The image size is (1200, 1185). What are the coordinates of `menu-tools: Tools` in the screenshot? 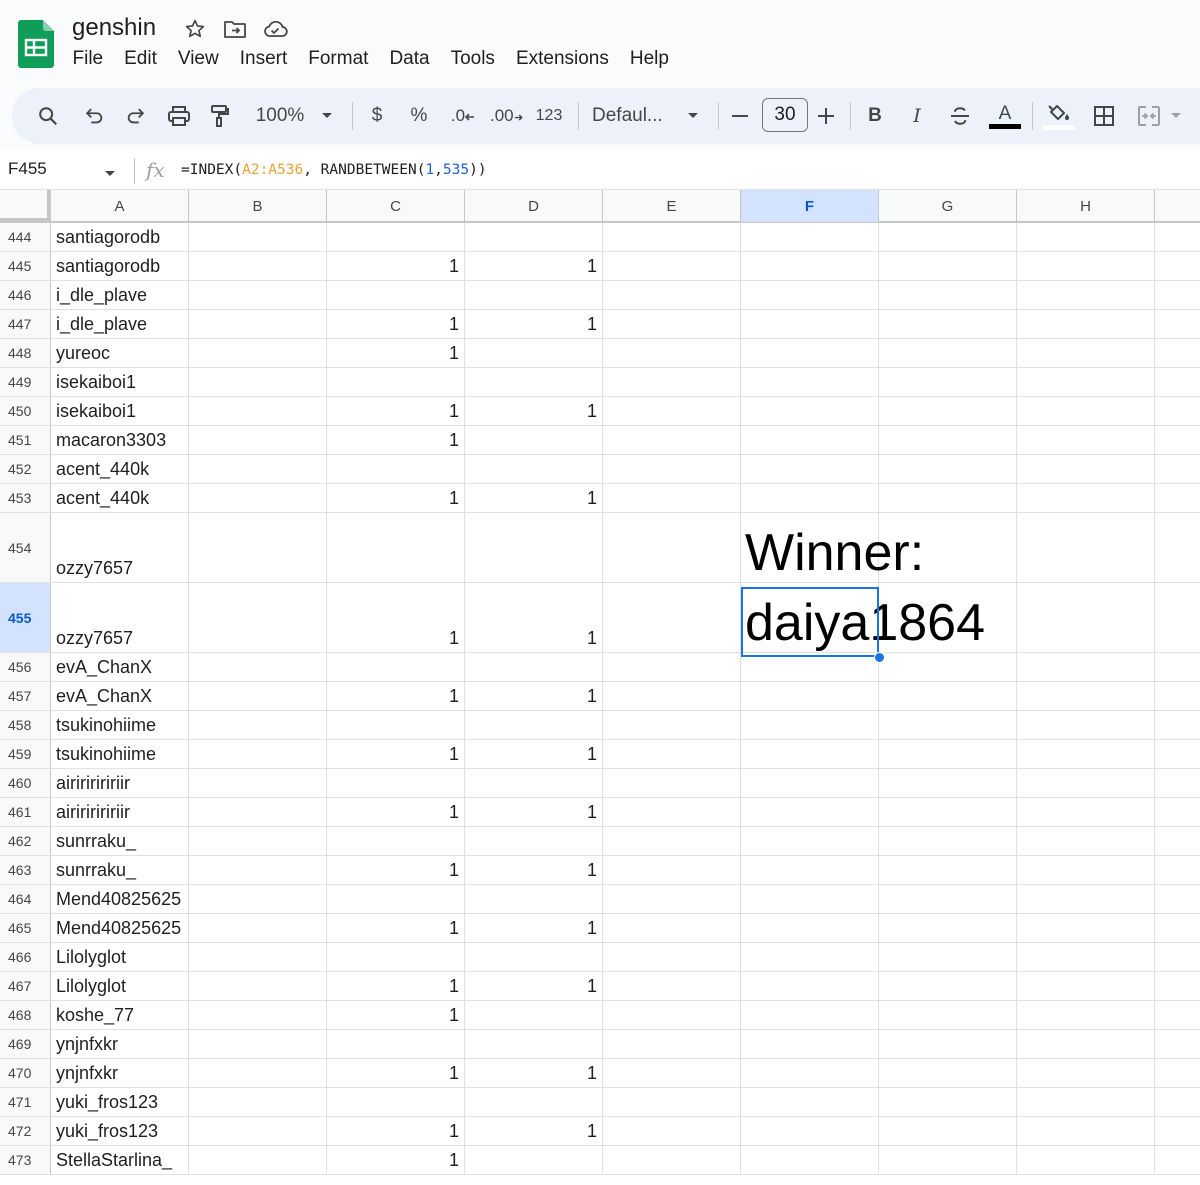 It's located at (472, 59).